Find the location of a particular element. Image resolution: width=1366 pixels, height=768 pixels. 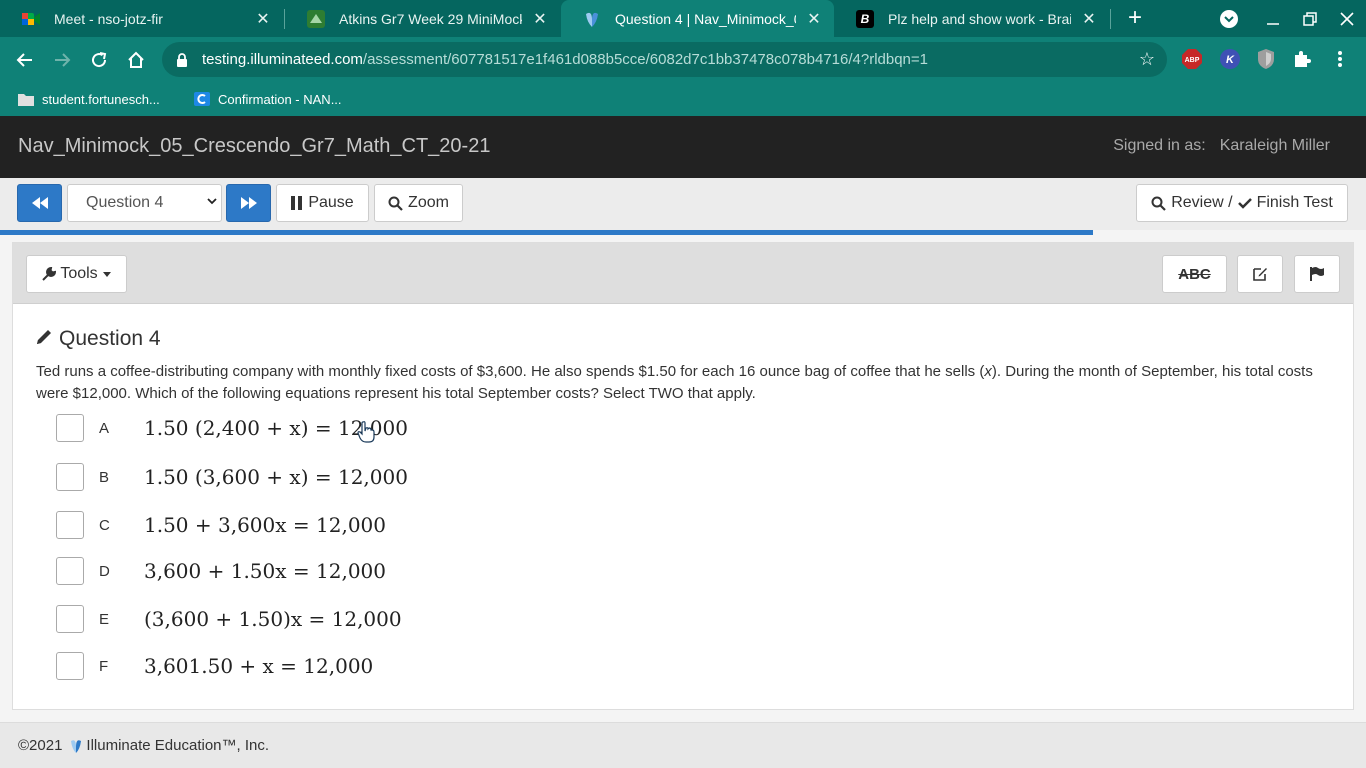

choice-c: C 1.50 + 3,600x = 12,000 is located at coordinates (221, 525).